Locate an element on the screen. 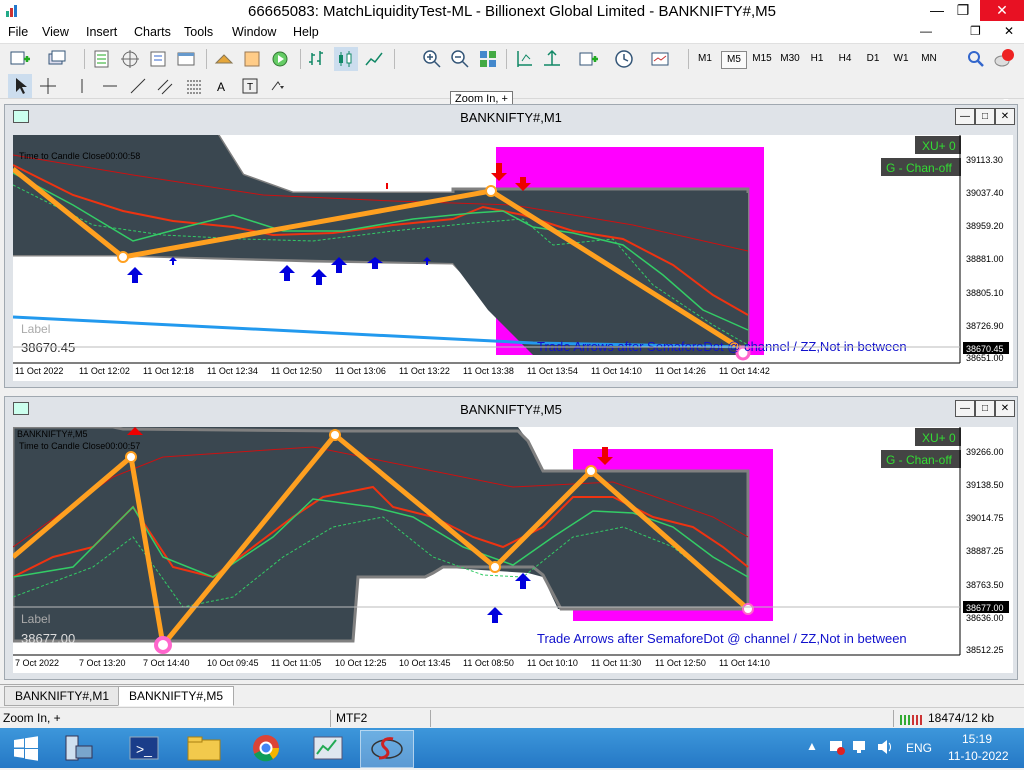  new-chart-icon is located at coordinates (20, 59).